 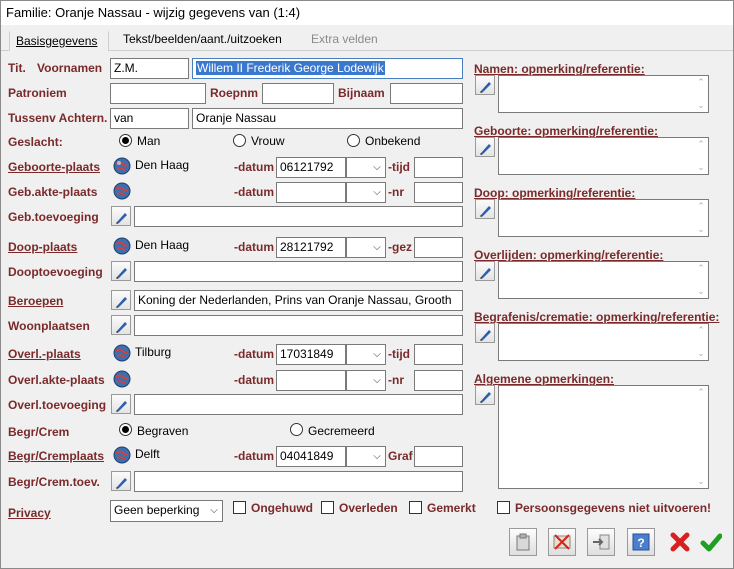 What do you see at coordinates (158, 93) in the screenshot?
I see `patronym-input` at bounding box center [158, 93].